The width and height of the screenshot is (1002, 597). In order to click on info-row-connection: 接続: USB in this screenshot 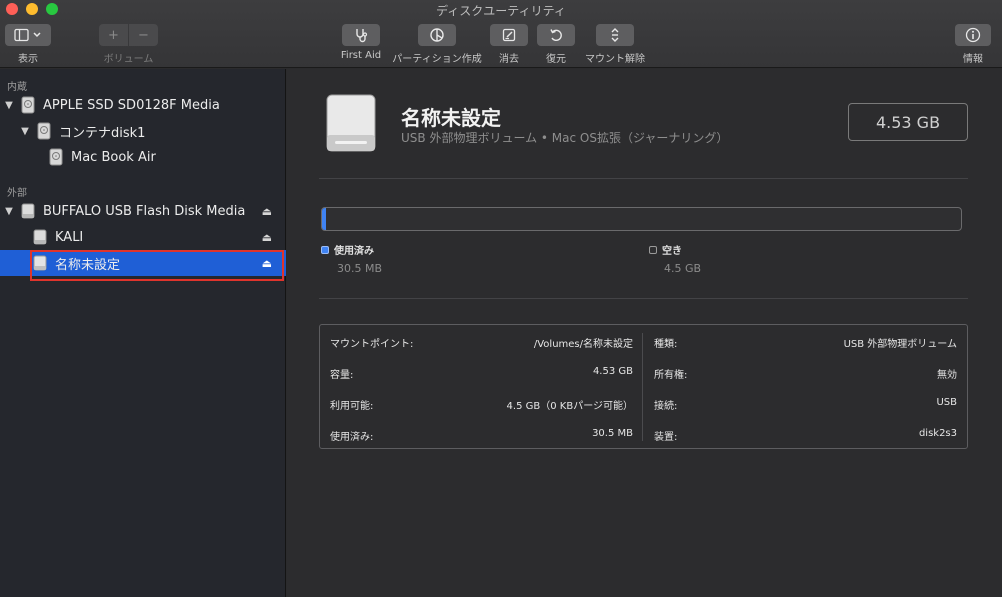, I will do `click(805, 405)`.